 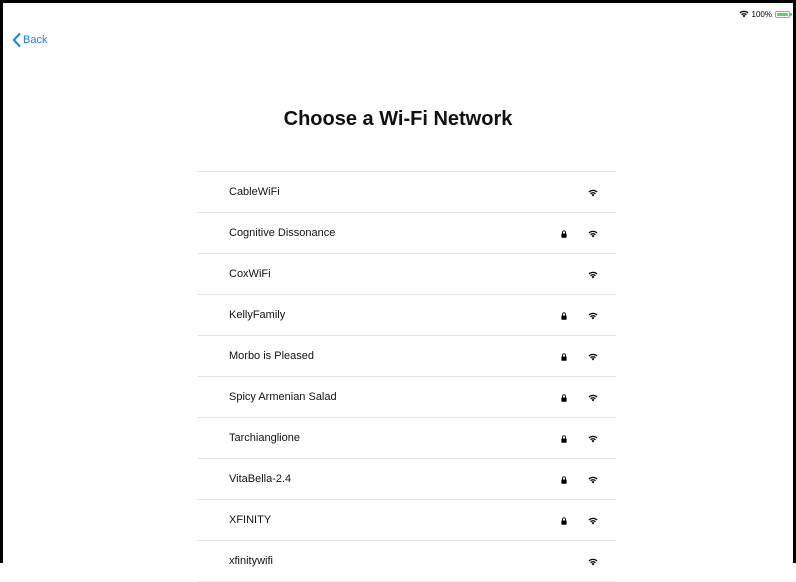 I want to click on network-row: Morbo is Pleased, so click(x=407, y=356).